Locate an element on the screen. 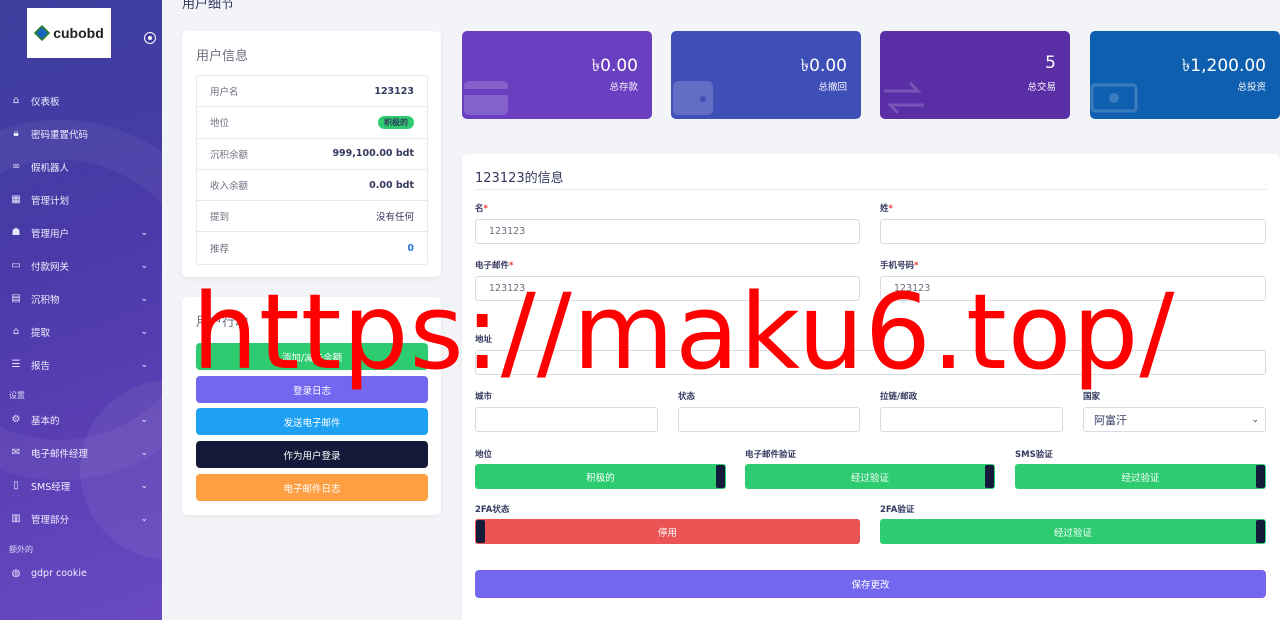 The height and width of the screenshot is (620, 1280). stat-total-deposit: ৳0.00 总存款 is located at coordinates (557, 75).